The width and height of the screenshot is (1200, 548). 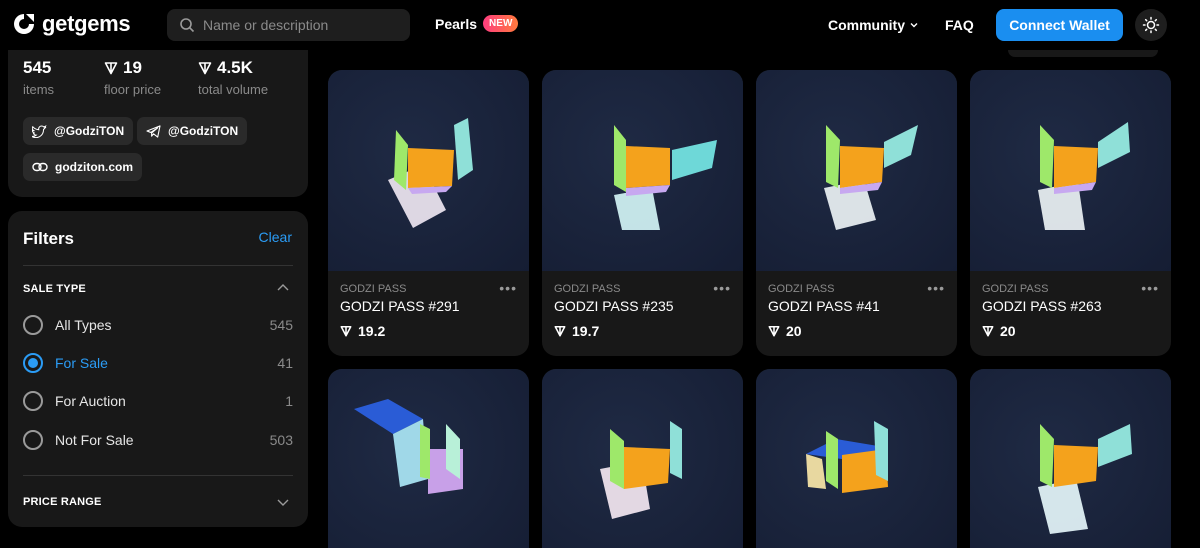 I want to click on stat-floor-price: 19 floor price, so click(x=132, y=77).